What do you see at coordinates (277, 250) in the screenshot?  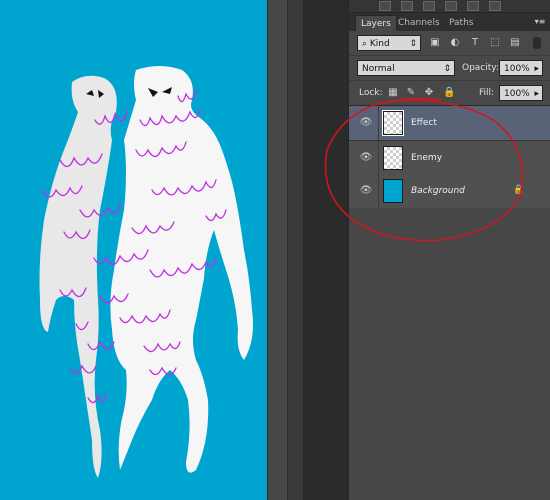 I see `canvas-scroll-gutter` at bounding box center [277, 250].